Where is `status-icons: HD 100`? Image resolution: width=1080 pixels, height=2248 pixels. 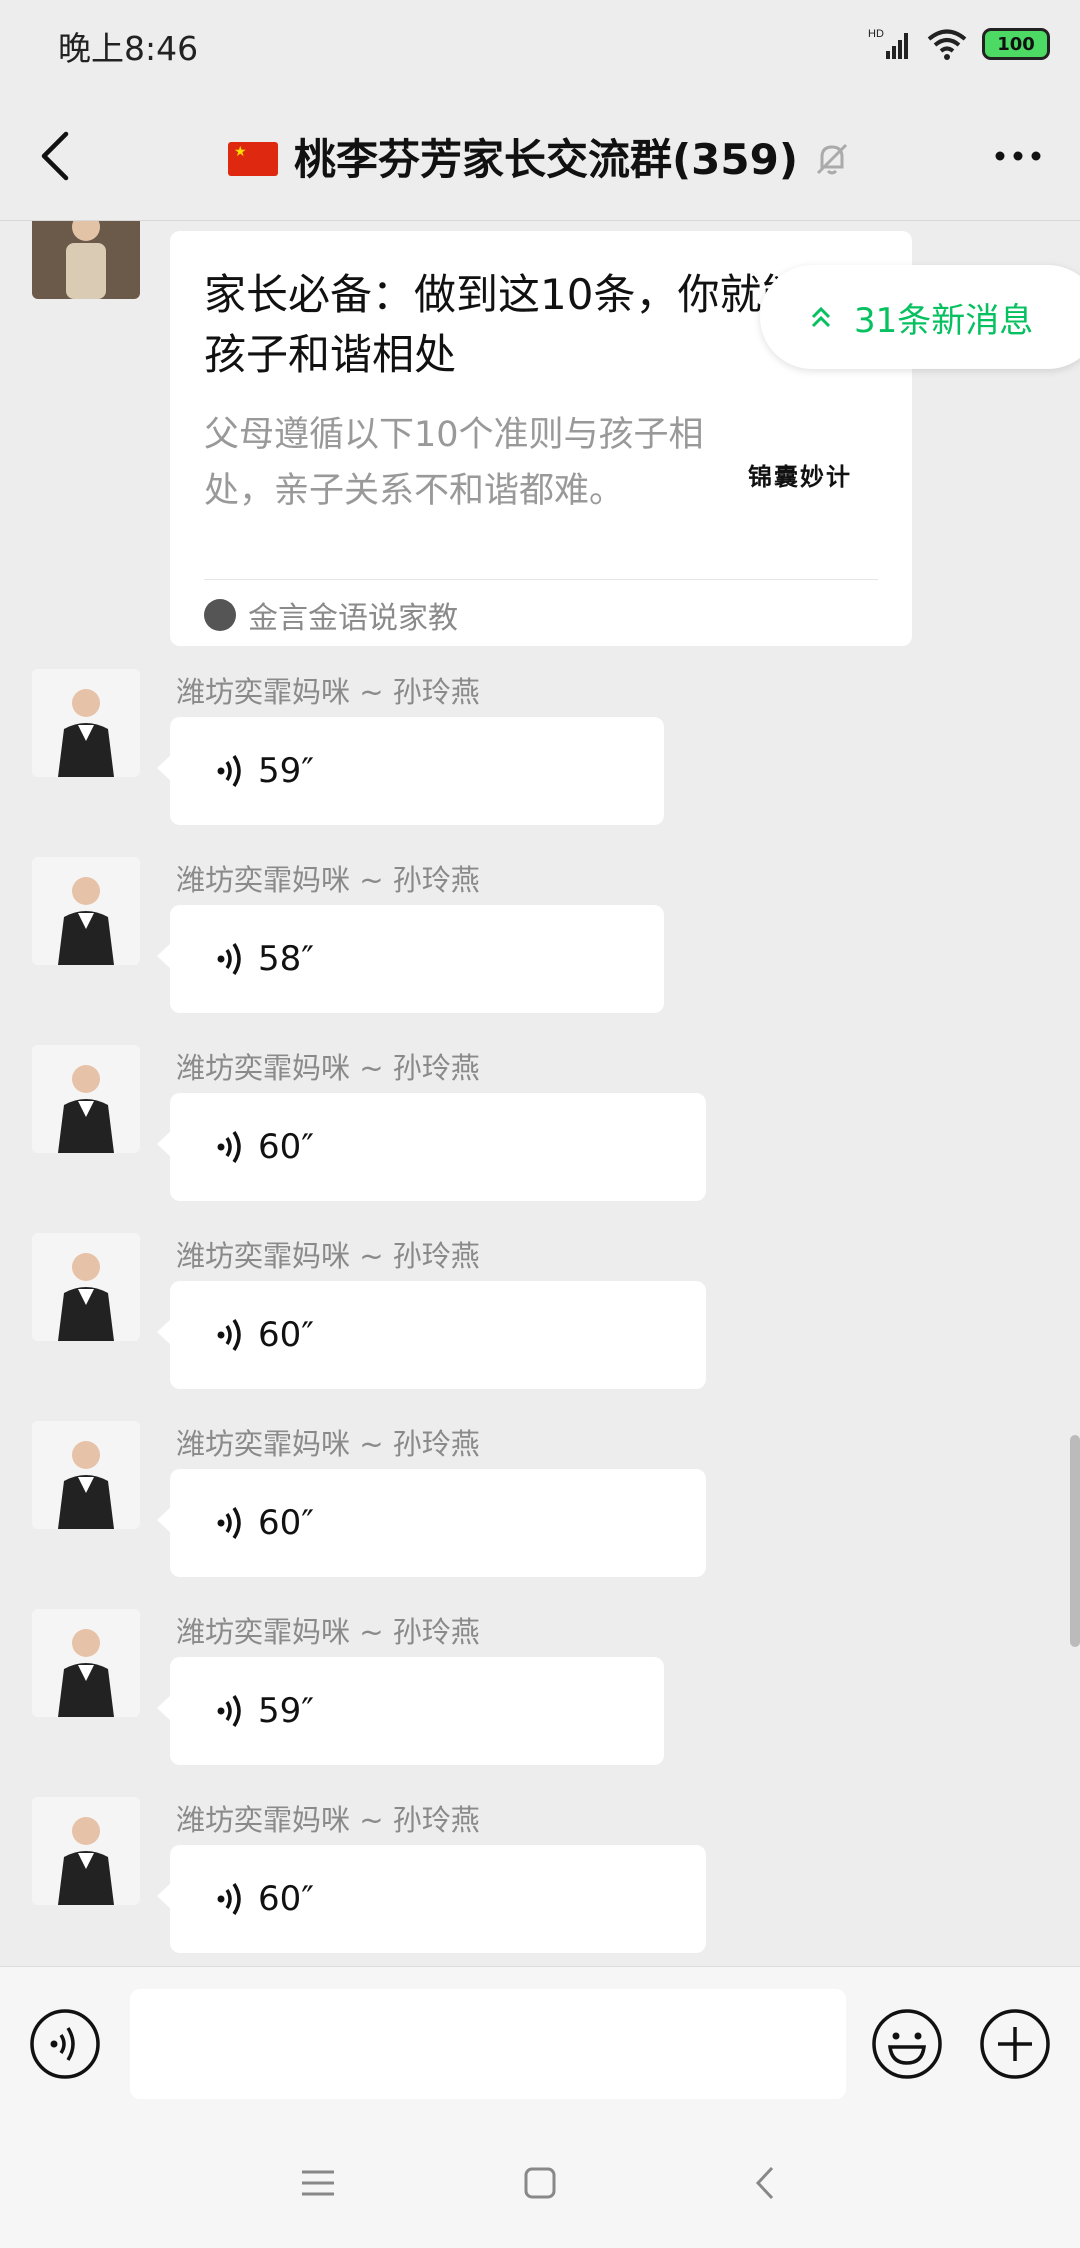 status-icons: HD 100 is located at coordinates (959, 44).